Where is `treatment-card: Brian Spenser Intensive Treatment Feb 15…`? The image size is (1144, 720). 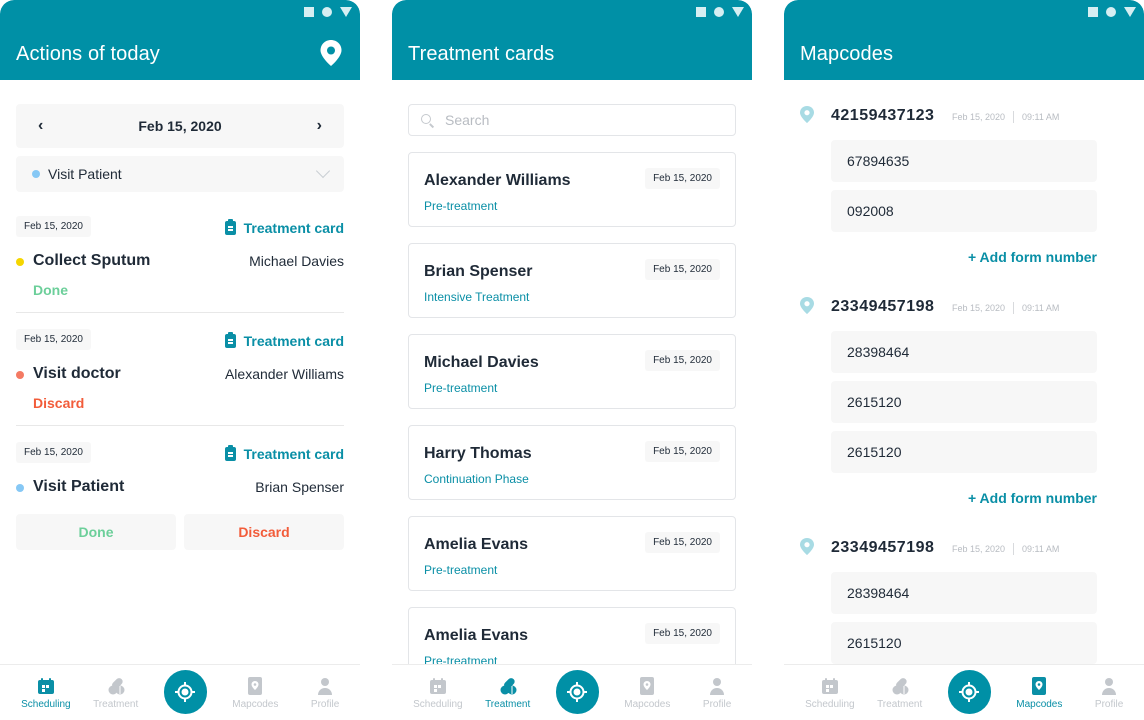
treatment-card: Brian Spenser Intensive Treatment Feb 15… is located at coordinates (572, 280).